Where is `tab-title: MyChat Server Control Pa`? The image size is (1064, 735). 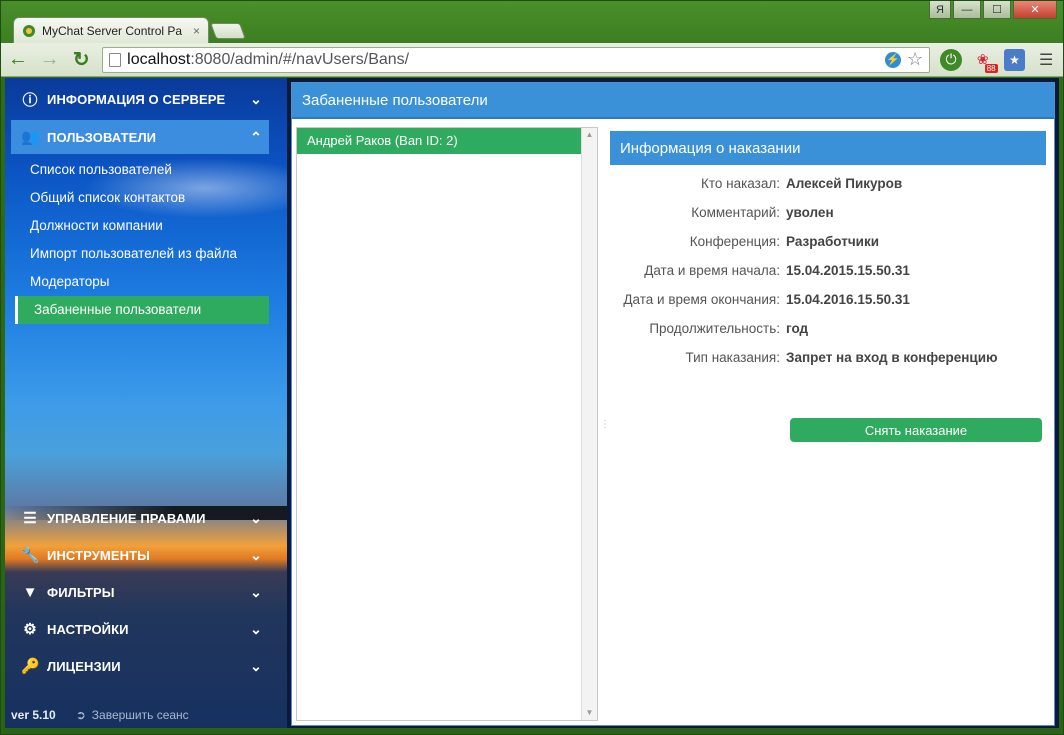 tab-title: MyChat Server Control Pa is located at coordinates (112, 30).